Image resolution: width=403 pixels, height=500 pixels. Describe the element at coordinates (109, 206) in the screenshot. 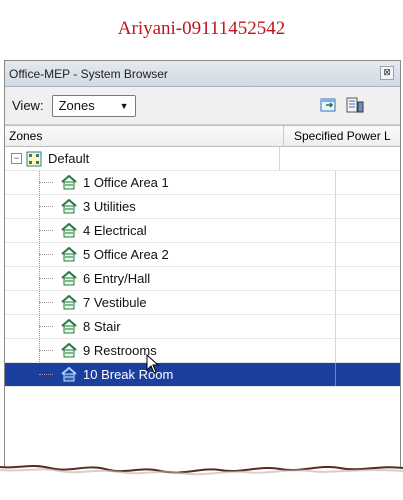

I see `zone-label: 3 Utilities` at that location.